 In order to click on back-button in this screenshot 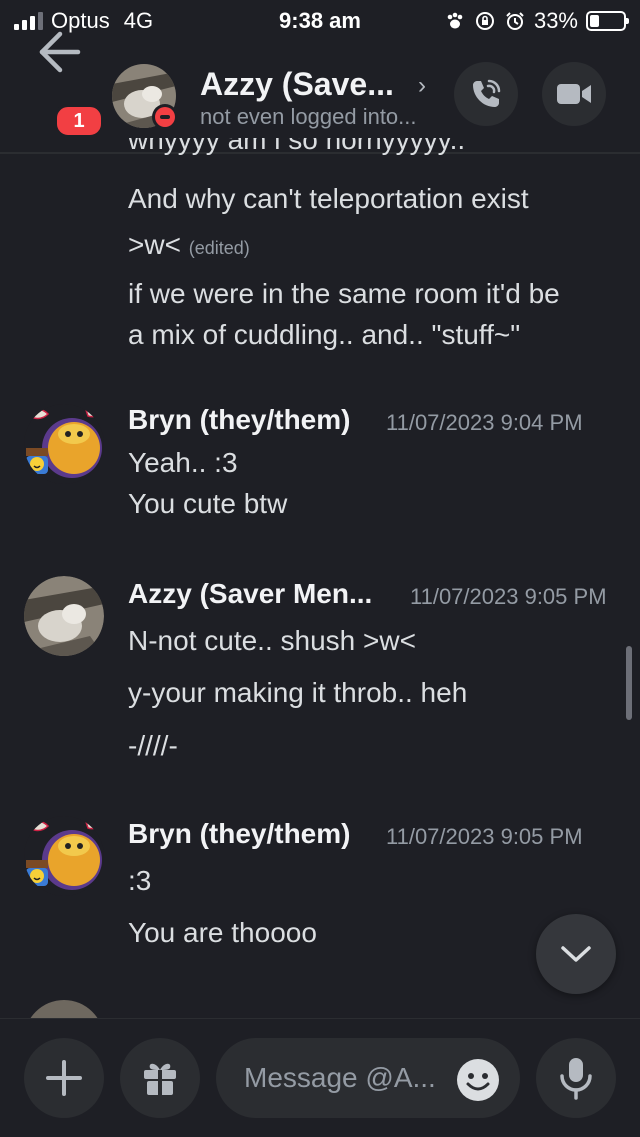, I will do `click(60, 51)`.